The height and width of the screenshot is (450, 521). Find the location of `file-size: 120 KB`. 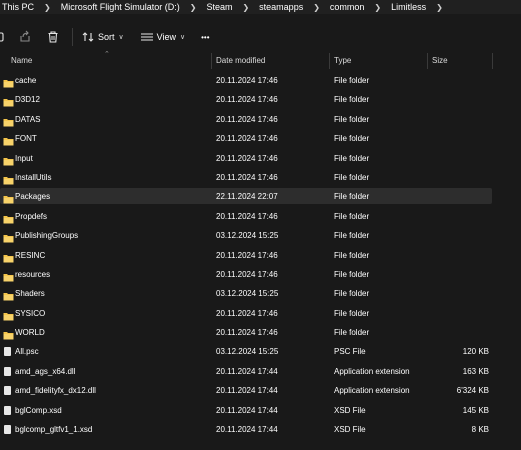

file-size: 120 KB is located at coordinates (475, 352).